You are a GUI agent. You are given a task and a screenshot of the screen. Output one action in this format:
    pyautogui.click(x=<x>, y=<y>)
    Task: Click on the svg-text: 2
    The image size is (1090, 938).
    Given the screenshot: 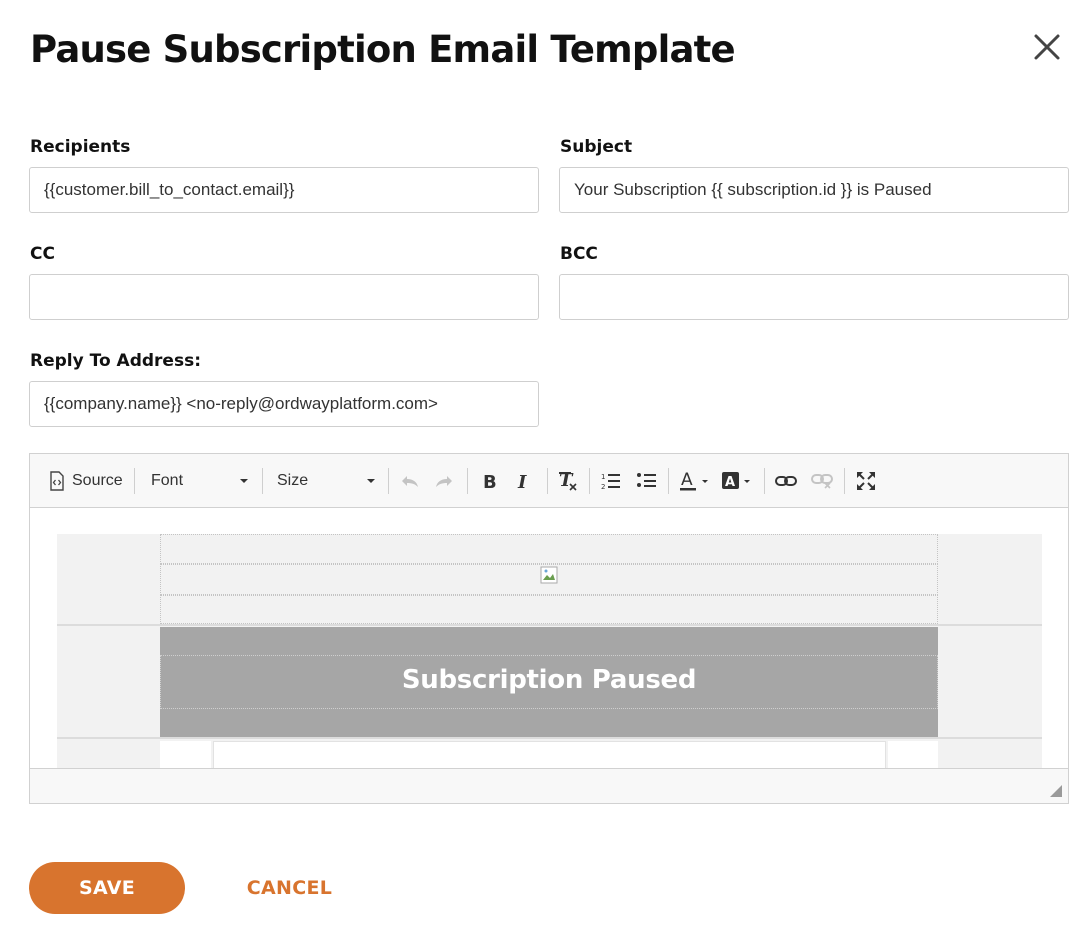 What is the action you would take?
    pyautogui.click(x=603, y=487)
    